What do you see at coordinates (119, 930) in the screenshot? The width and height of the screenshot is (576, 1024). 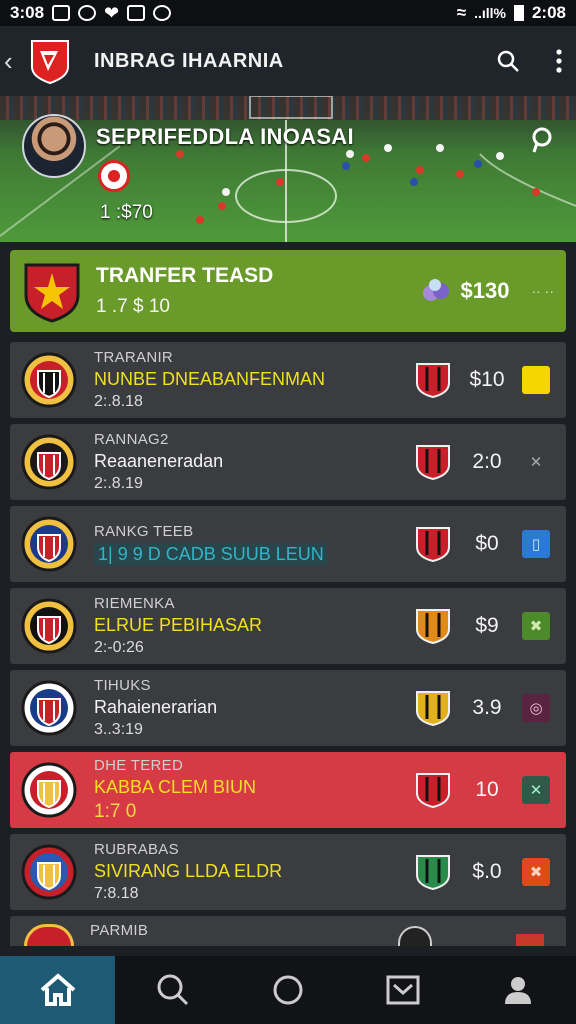 I see `row-category: PARMIB` at bounding box center [119, 930].